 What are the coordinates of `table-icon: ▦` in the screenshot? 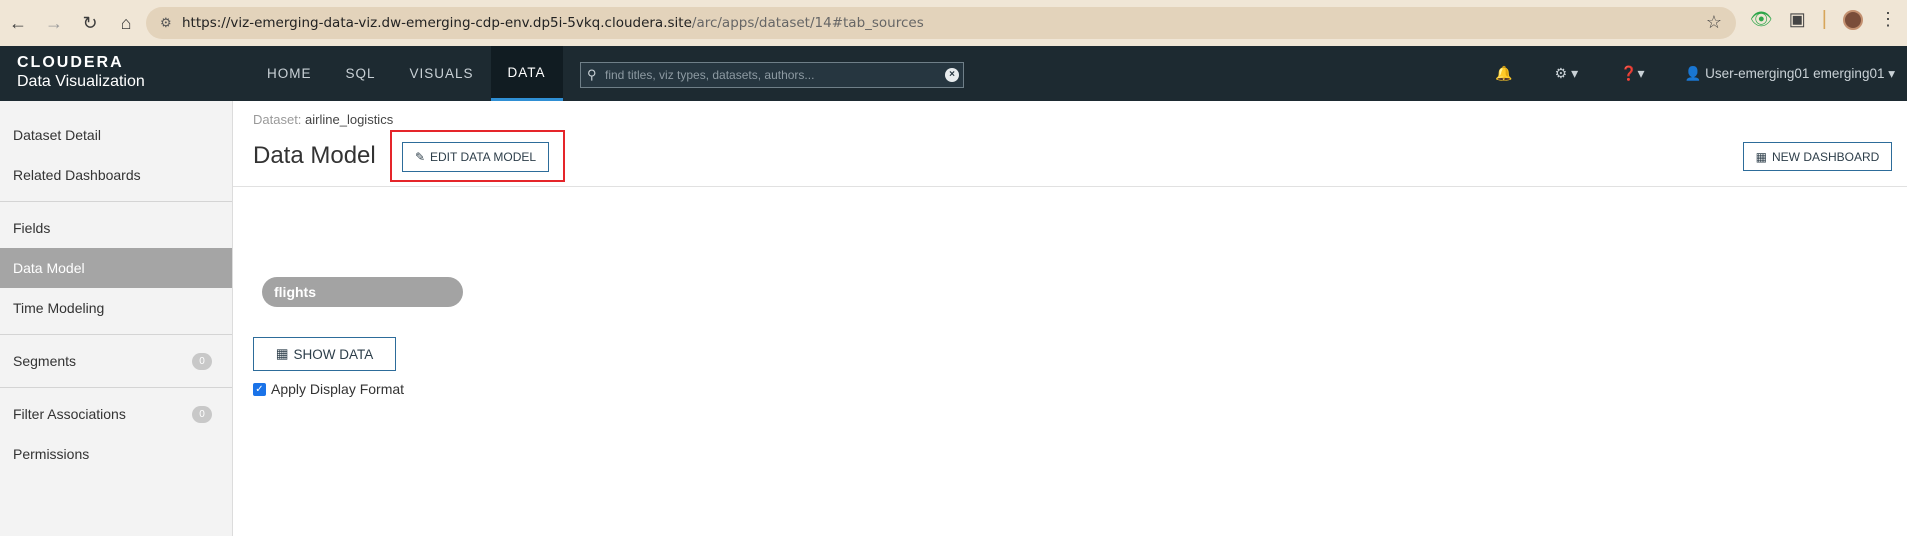 It's located at (282, 353).